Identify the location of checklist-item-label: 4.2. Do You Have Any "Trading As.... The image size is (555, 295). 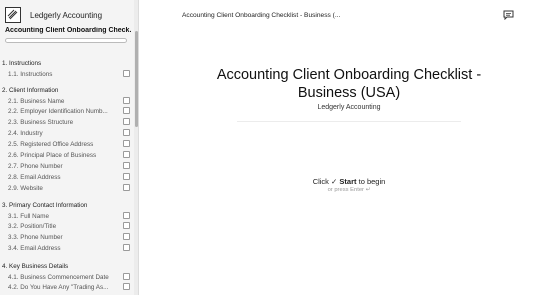
(58, 288).